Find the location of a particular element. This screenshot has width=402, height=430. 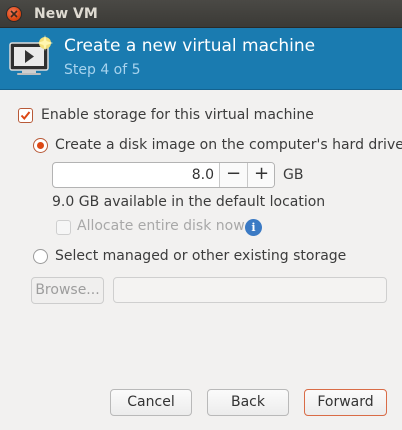

managed-storage-label: Select managed or other existing storage is located at coordinates (201, 256).